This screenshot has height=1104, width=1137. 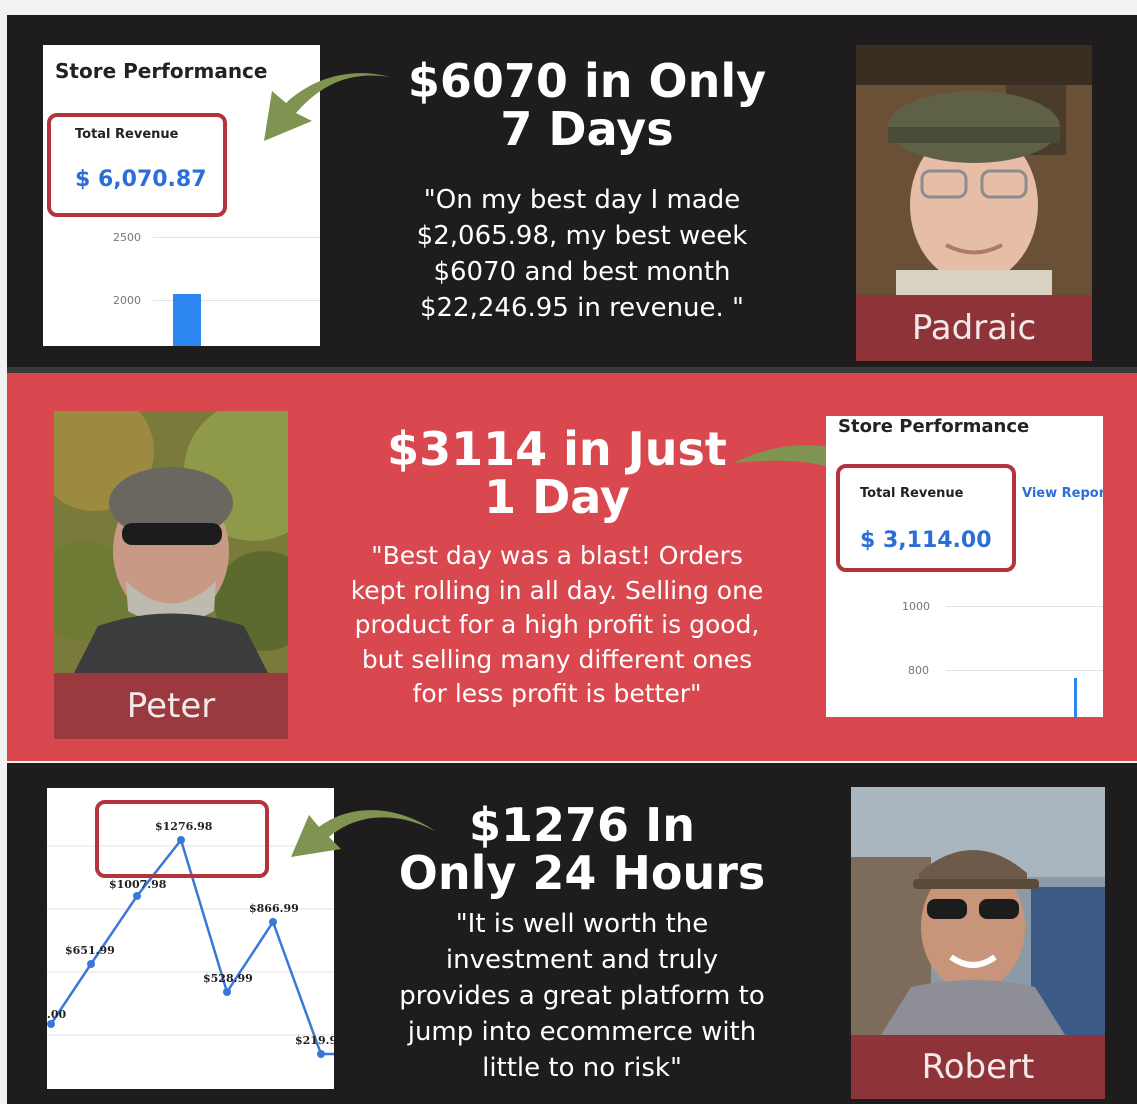 What do you see at coordinates (557, 659) in the screenshot?
I see `quote-line: but selling many different ones` at bounding box center [557, 659].